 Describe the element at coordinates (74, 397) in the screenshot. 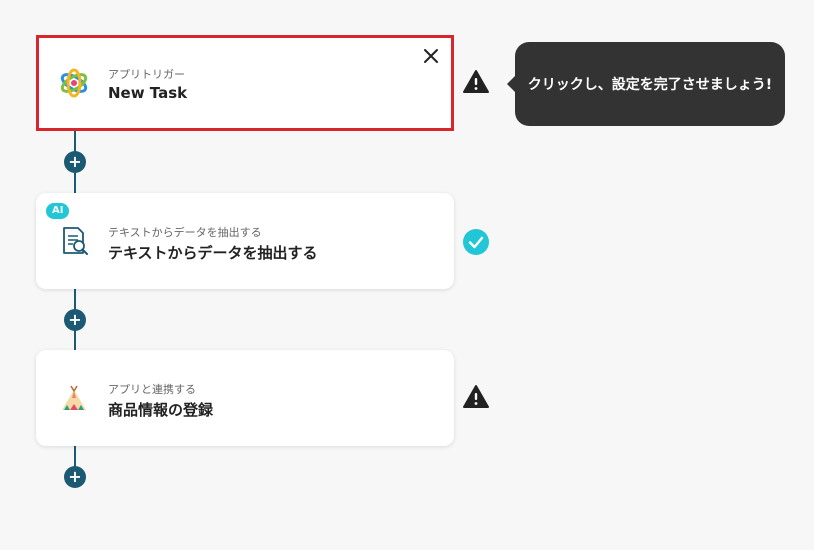

I see `tipi-tent-icon` at that location.